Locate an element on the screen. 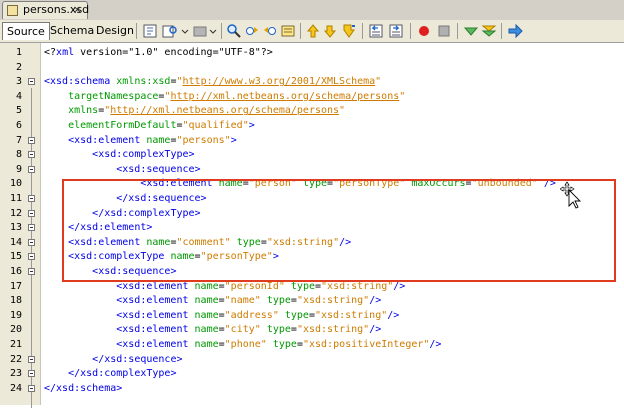 The height and width of the screenshot is (408, 624). tab-schema: Schema is located at coordinates (72, 31).